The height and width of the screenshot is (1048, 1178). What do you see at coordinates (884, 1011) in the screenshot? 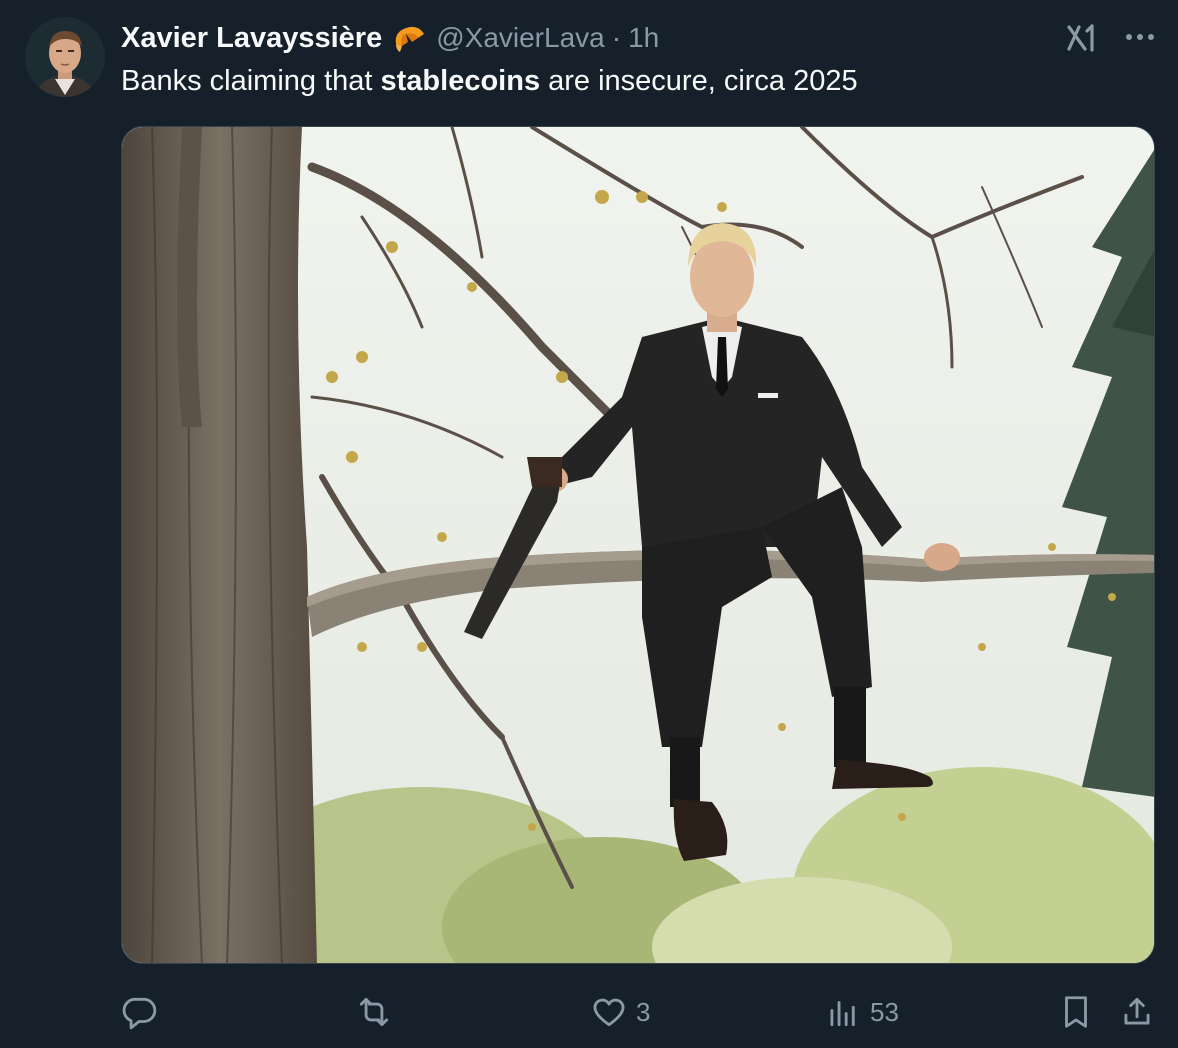
I see `views-count: 53` at bounding box center [884, 1011].